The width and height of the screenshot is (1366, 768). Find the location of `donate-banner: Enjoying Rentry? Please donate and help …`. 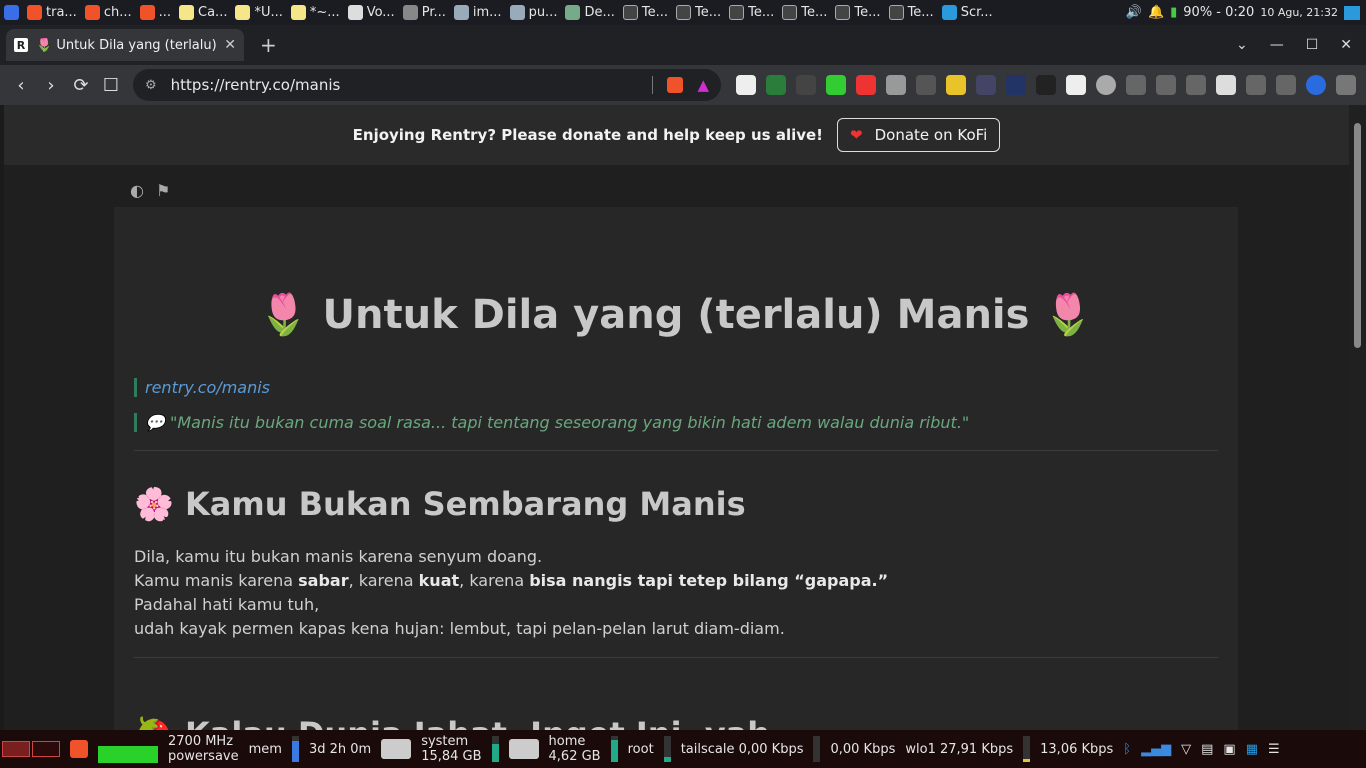

donate-banner: Enjoying Rentry? Please donate and help … is located at coordinates (676, 135).